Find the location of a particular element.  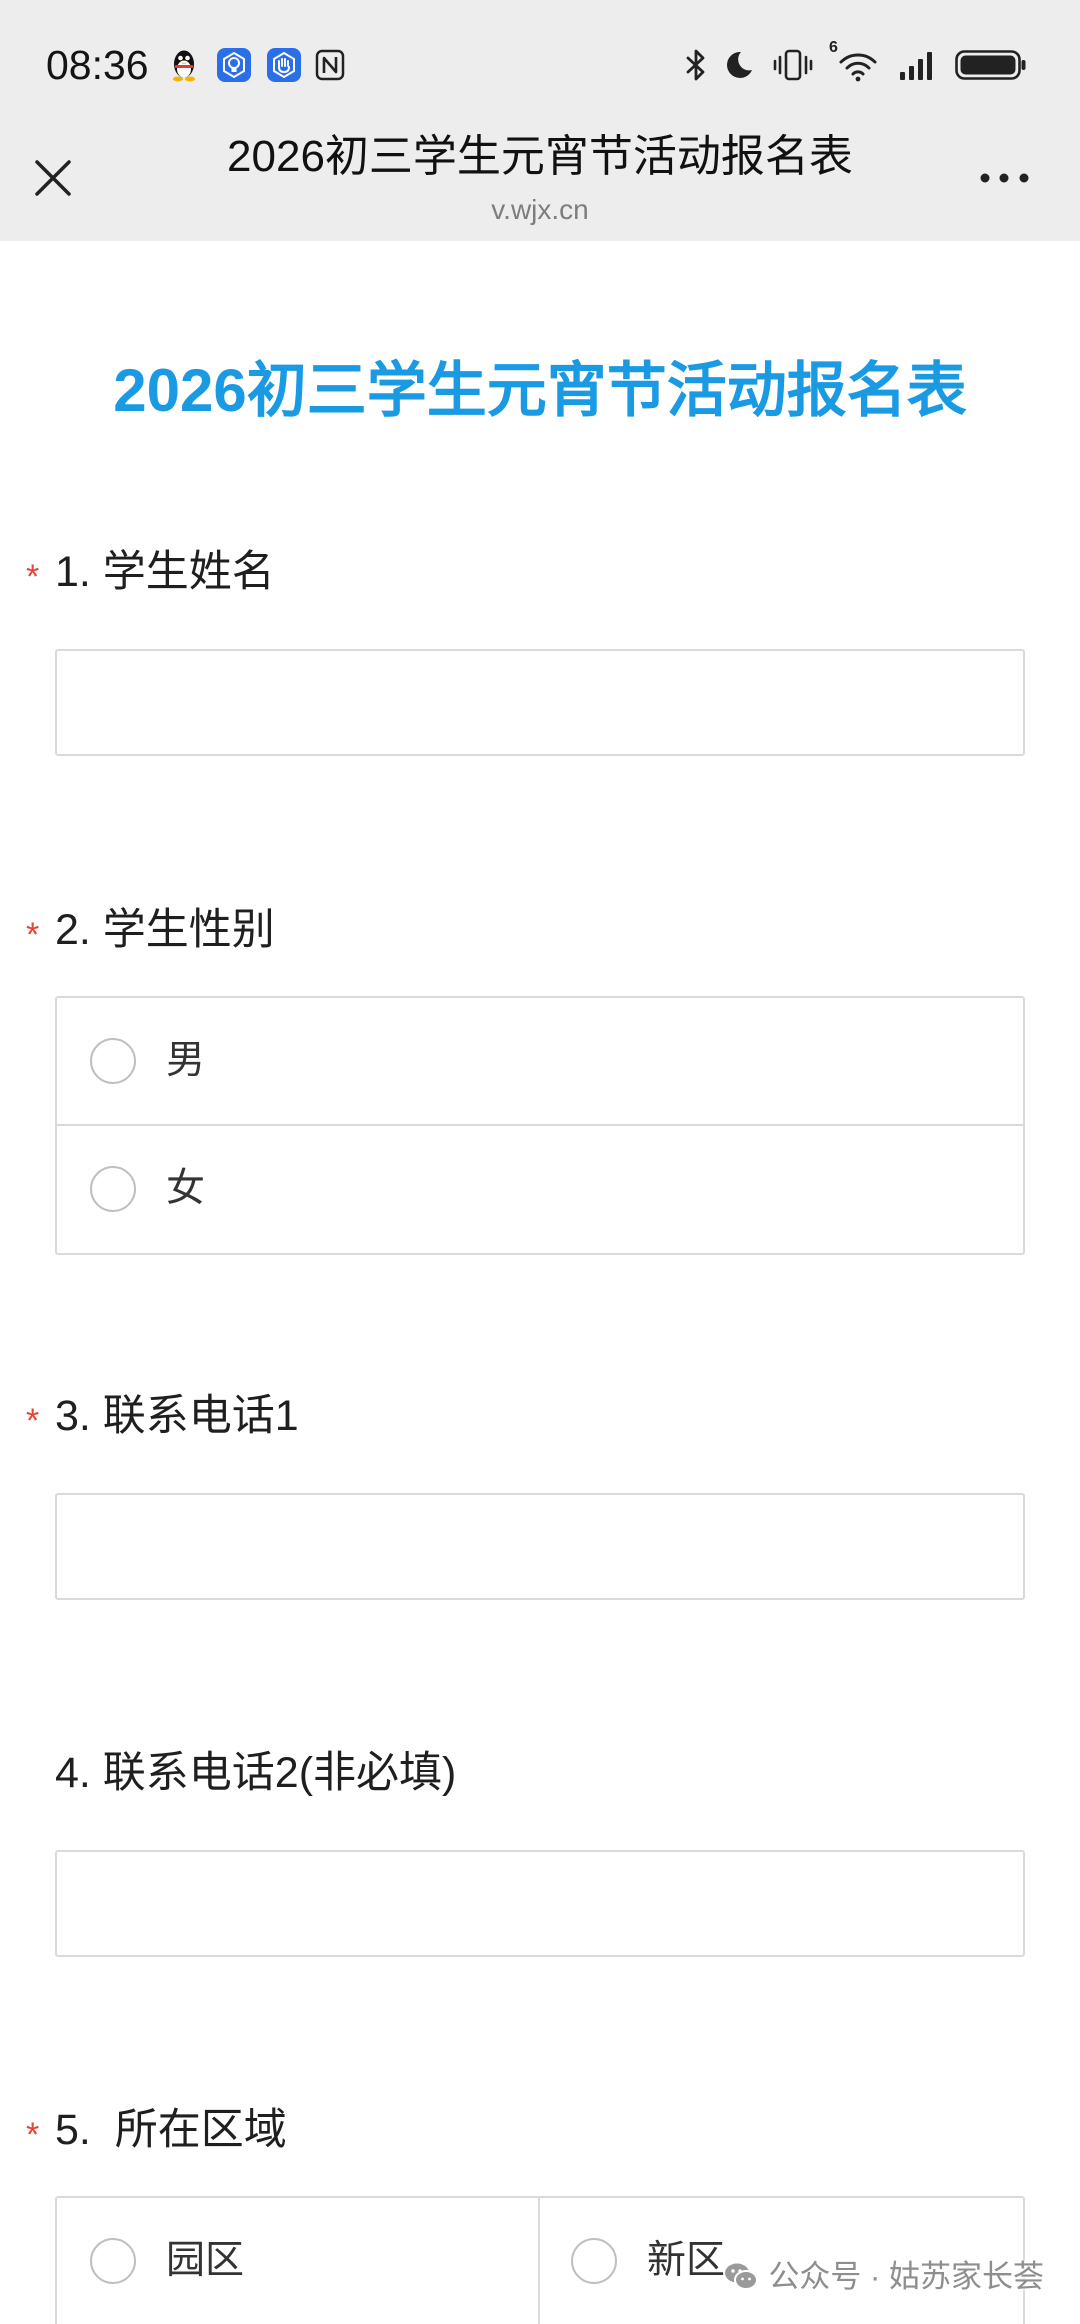

radio-option-label: 新区 is located at coordinates (686, 2260).